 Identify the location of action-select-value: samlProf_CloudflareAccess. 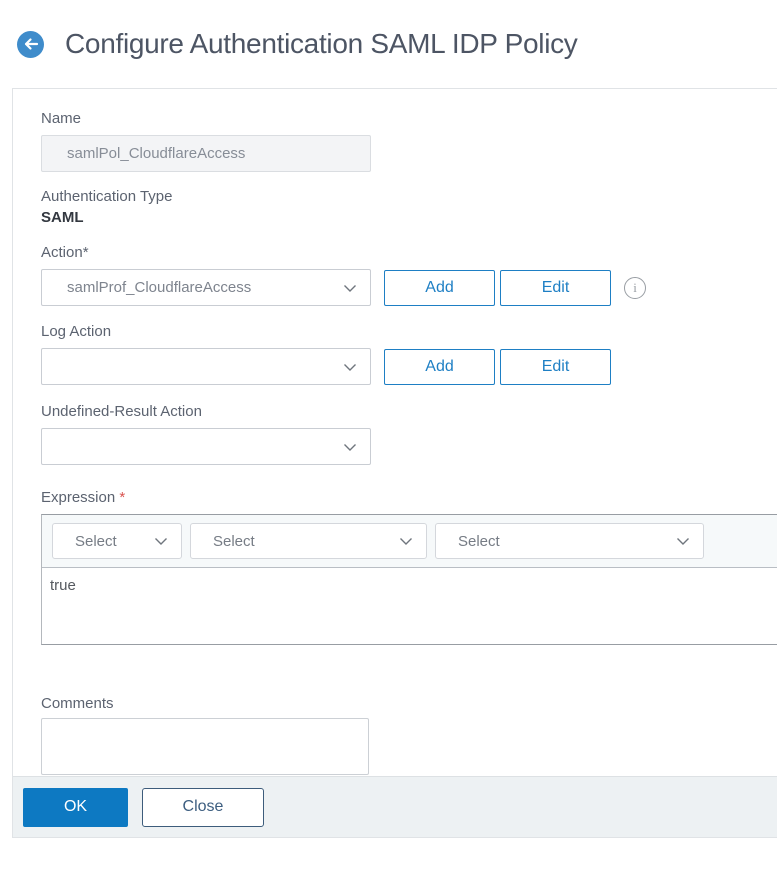
(159, 287).